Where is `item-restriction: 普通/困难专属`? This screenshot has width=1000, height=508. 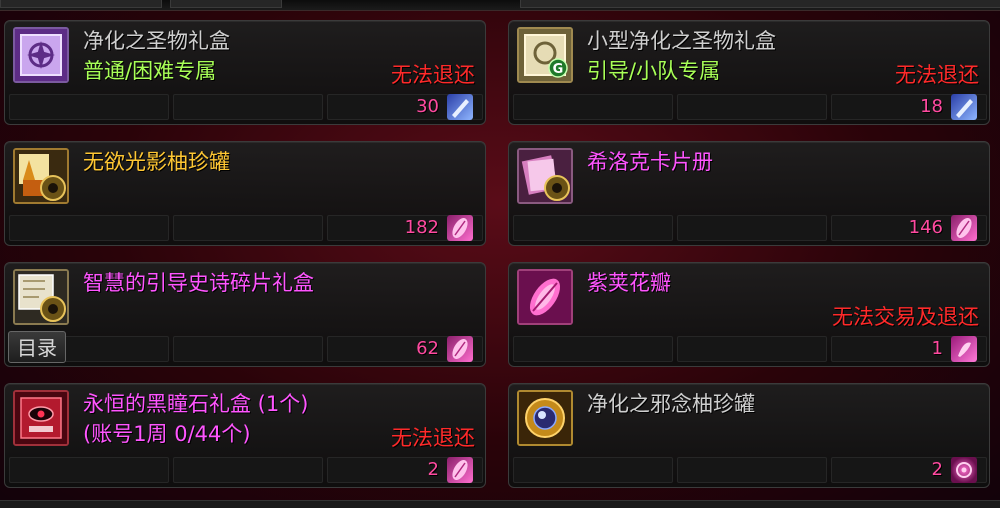
item-restriction: 普通/困难专属 is located at coordinates (150, 71).